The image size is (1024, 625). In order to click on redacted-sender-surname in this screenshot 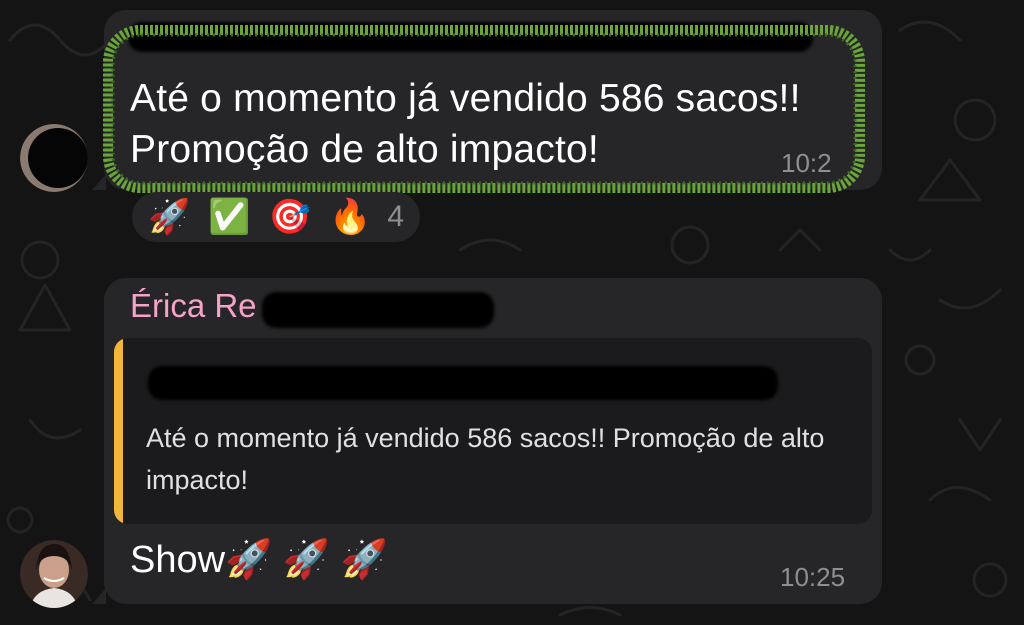, I will do `click(378, 310)`.